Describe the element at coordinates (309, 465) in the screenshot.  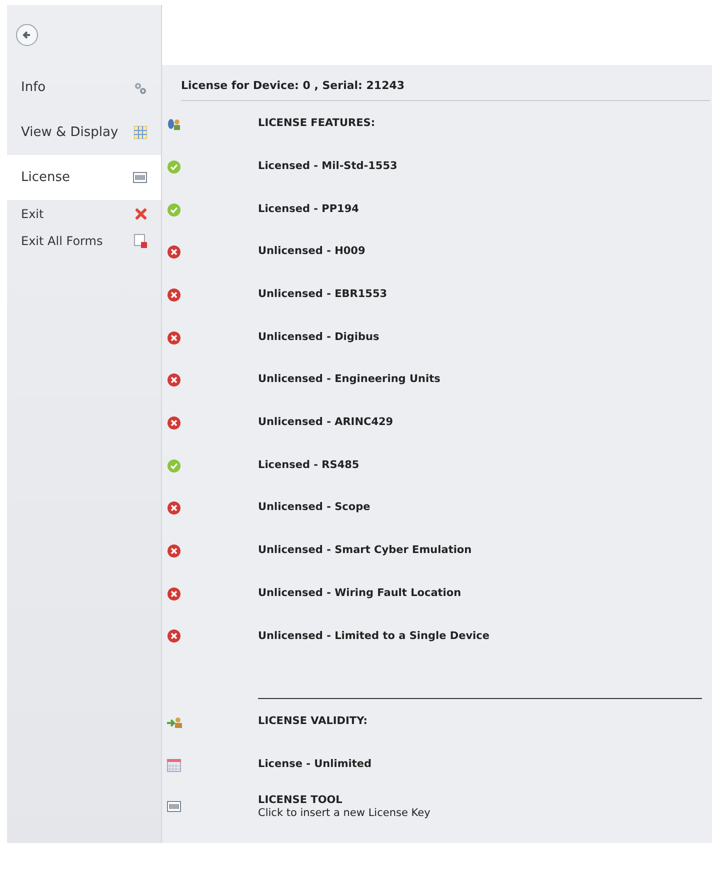
I see `feature-label: Licensed - RS485` at that location.